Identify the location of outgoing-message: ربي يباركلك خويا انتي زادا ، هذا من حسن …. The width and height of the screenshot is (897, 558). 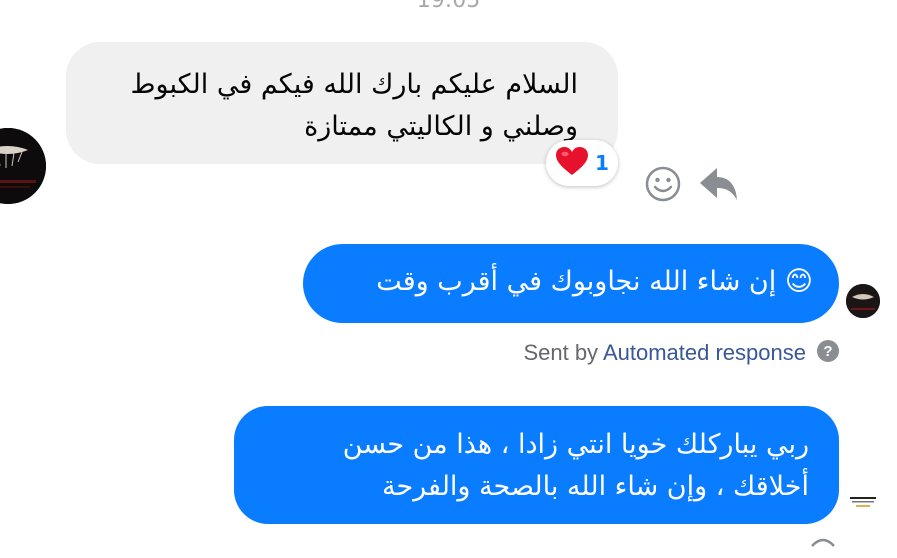
(536, 465).